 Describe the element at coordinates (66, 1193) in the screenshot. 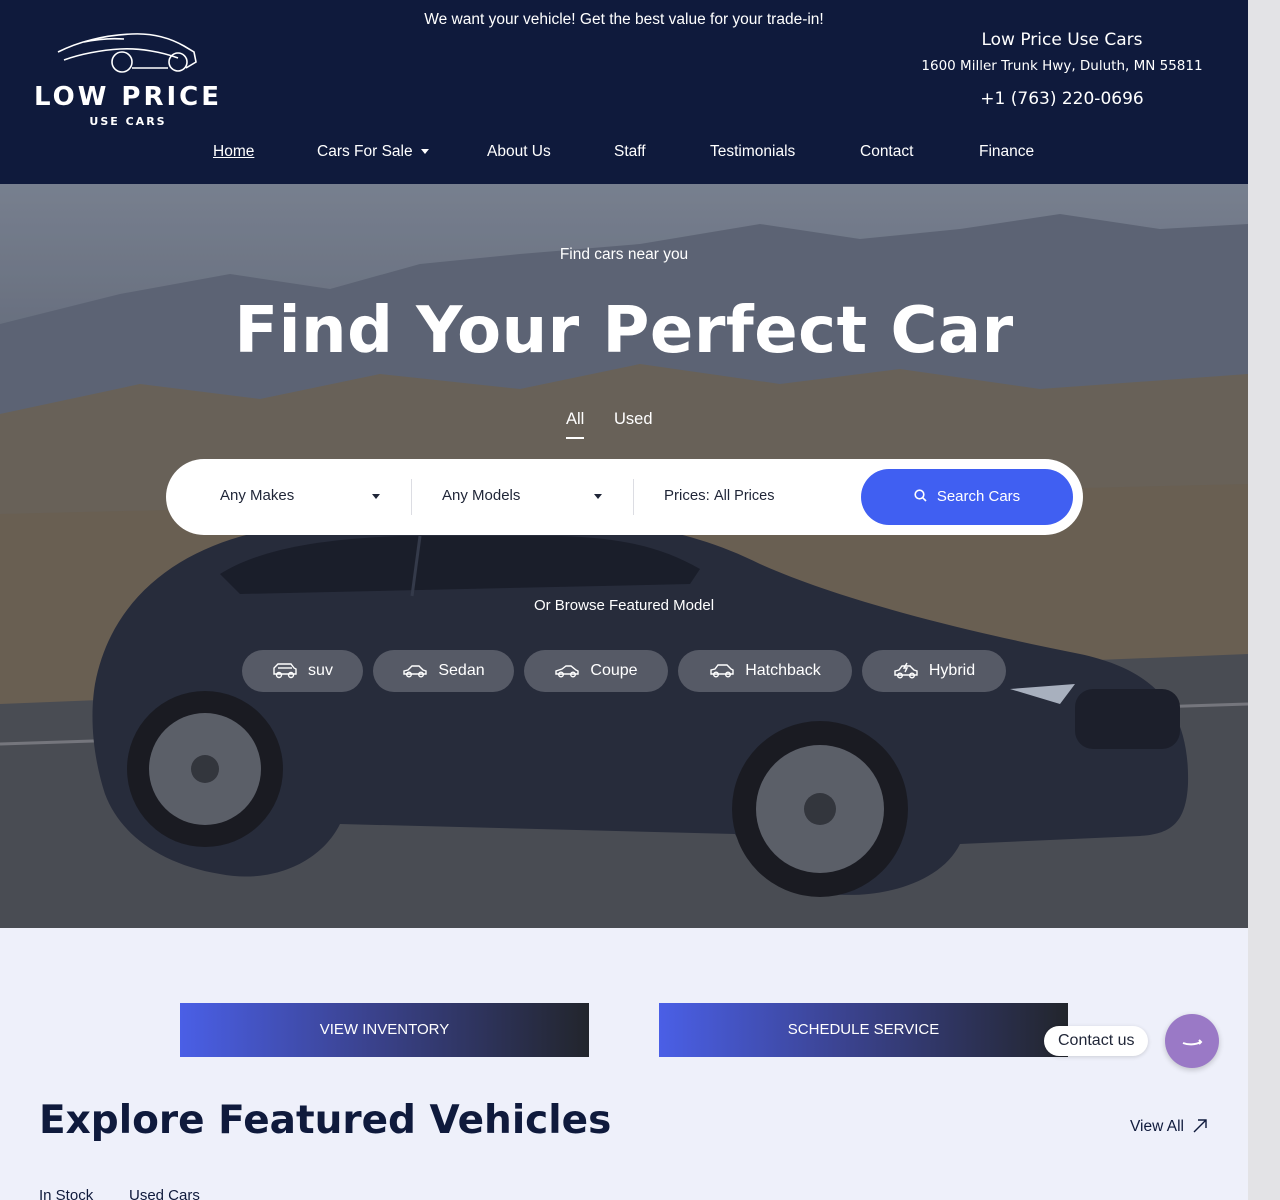

I see `tab-in-stock: In Stock` at that location.